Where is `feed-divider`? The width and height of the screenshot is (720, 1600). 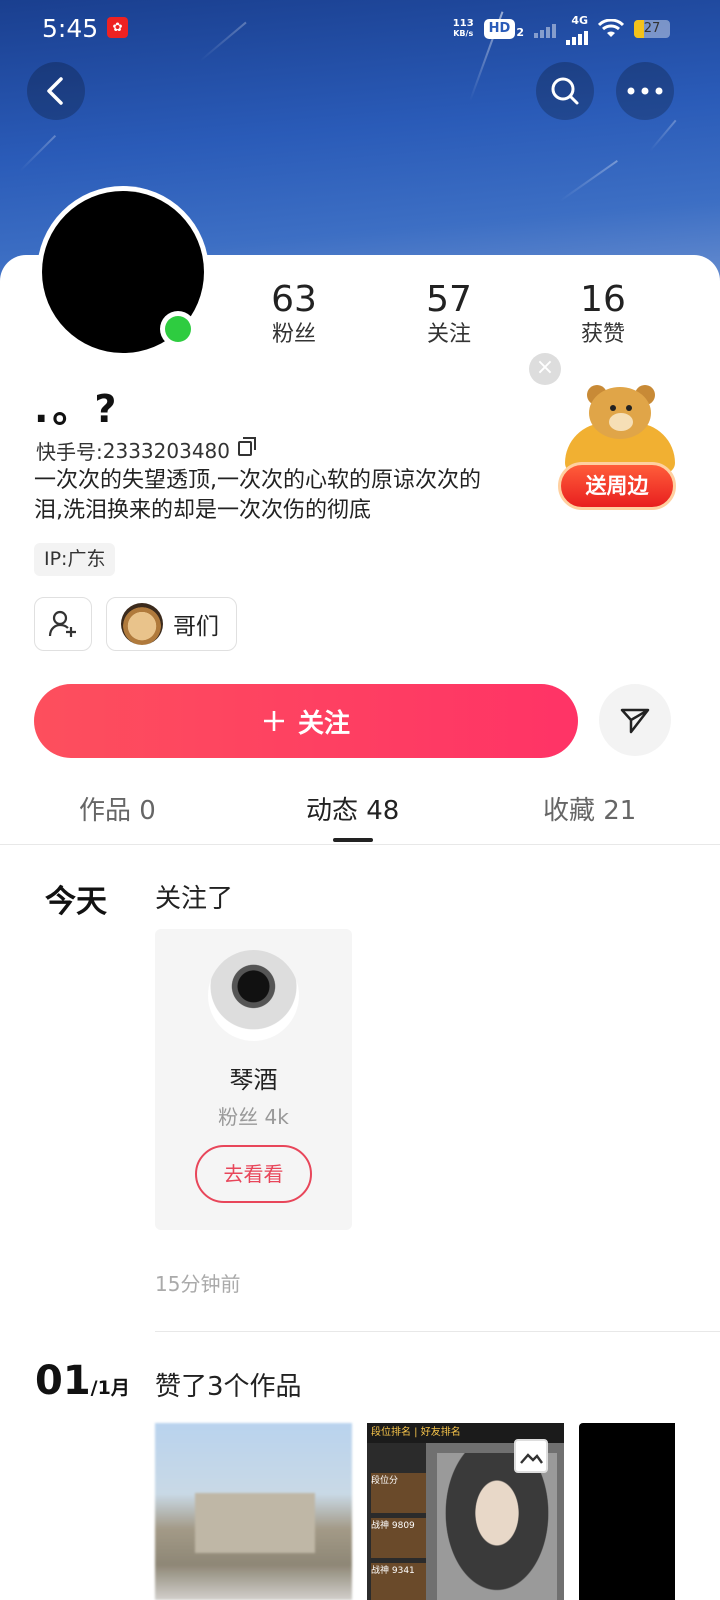 feed-divider is located at coordinates (437, 1331).